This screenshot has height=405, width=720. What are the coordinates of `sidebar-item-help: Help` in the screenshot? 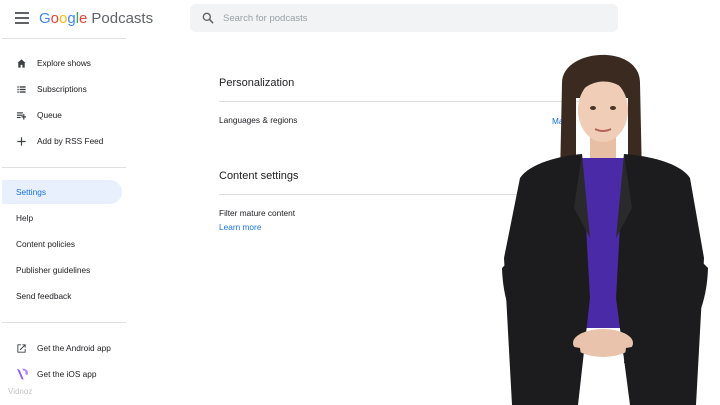 It's located at (62, 218).